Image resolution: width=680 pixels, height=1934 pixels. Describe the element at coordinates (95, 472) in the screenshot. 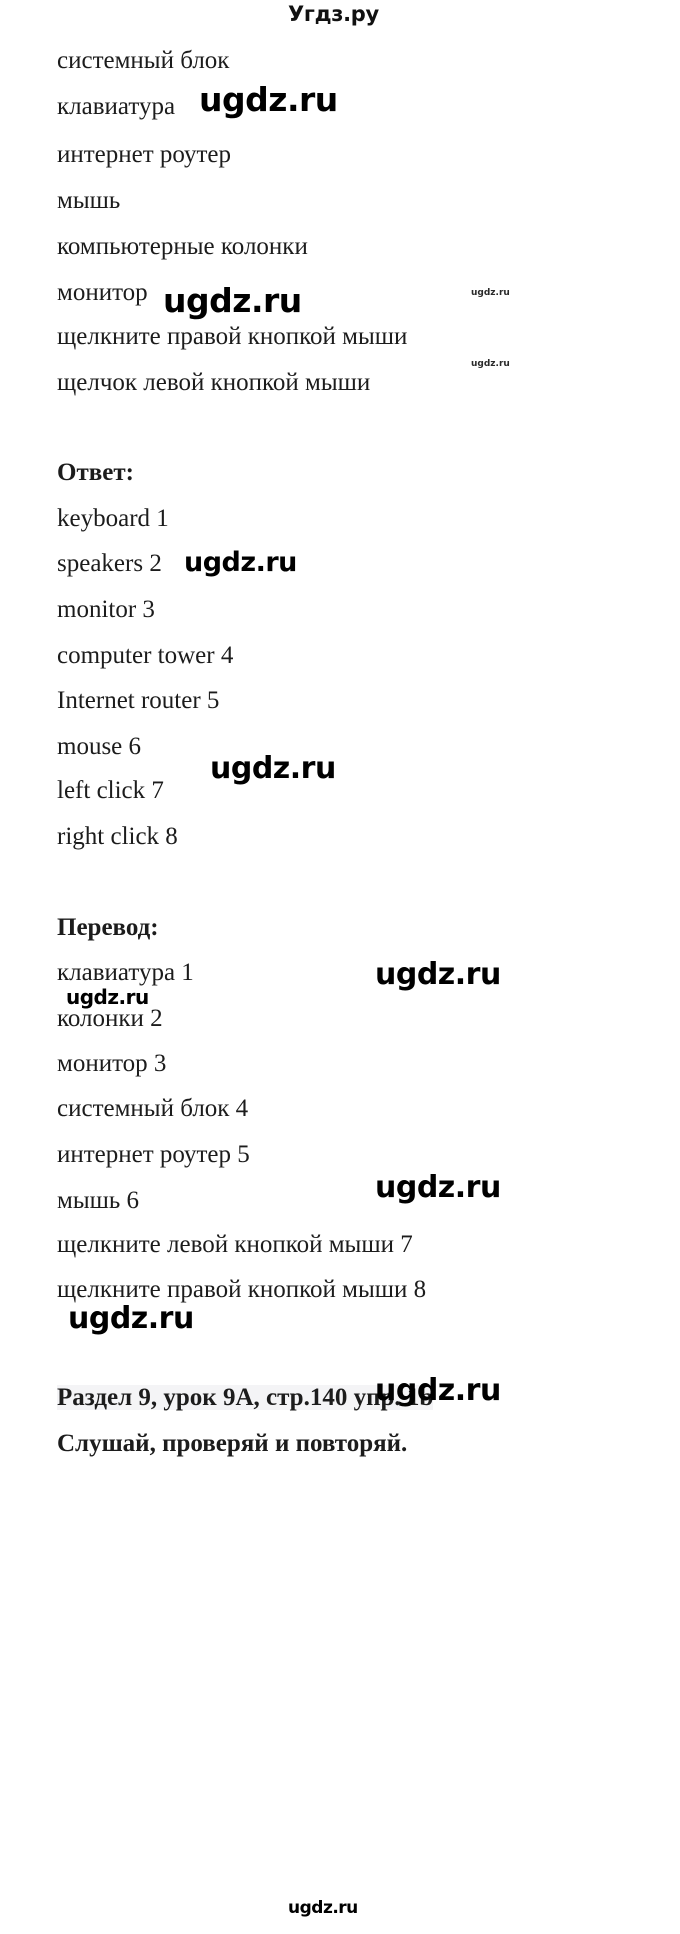

I see `answer-heading: Ответ:` at that location.